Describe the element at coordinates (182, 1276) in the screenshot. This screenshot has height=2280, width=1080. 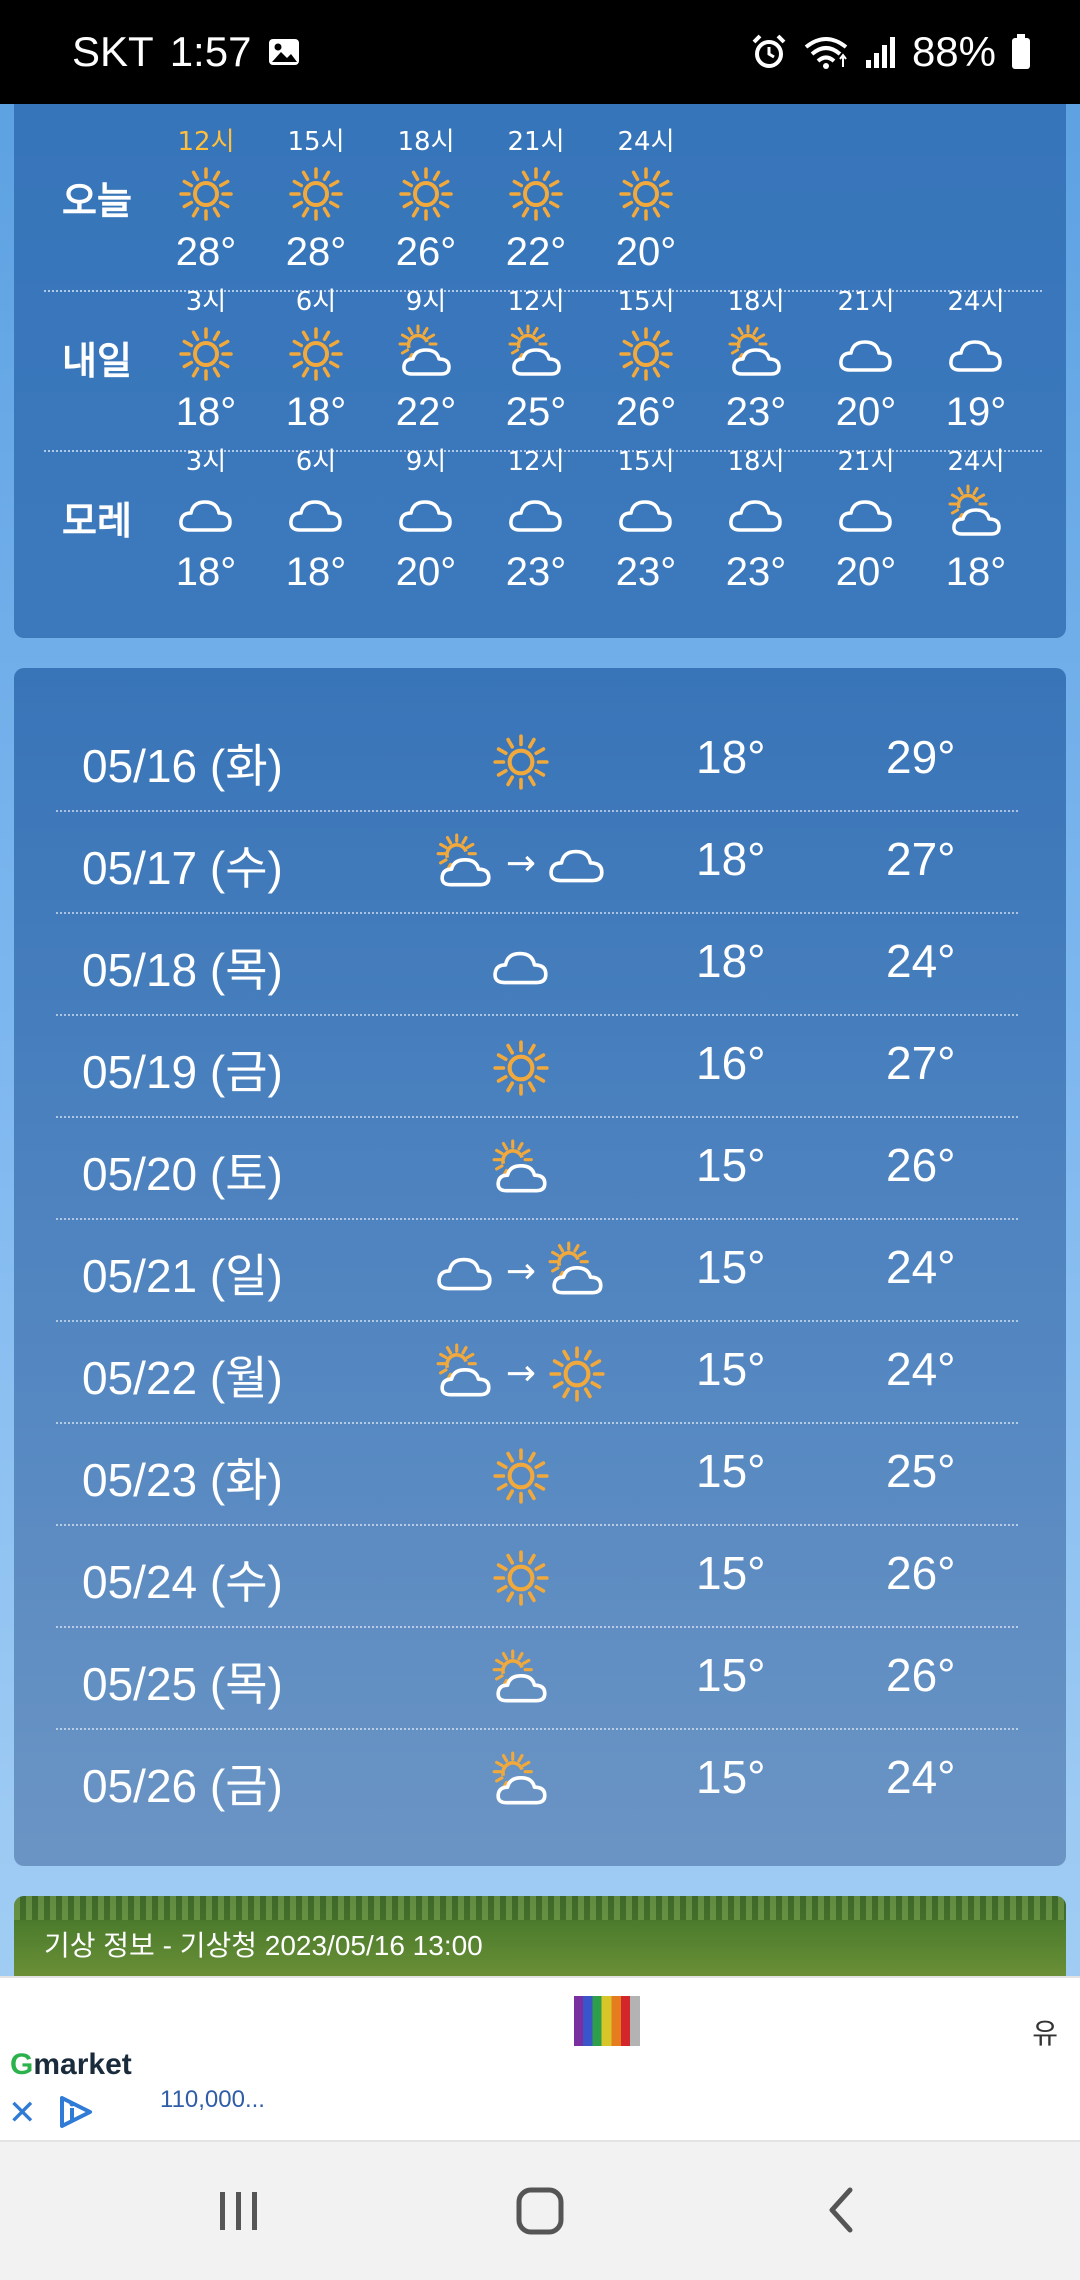
I see `forecast-date: 05/21 (일)` at that location.